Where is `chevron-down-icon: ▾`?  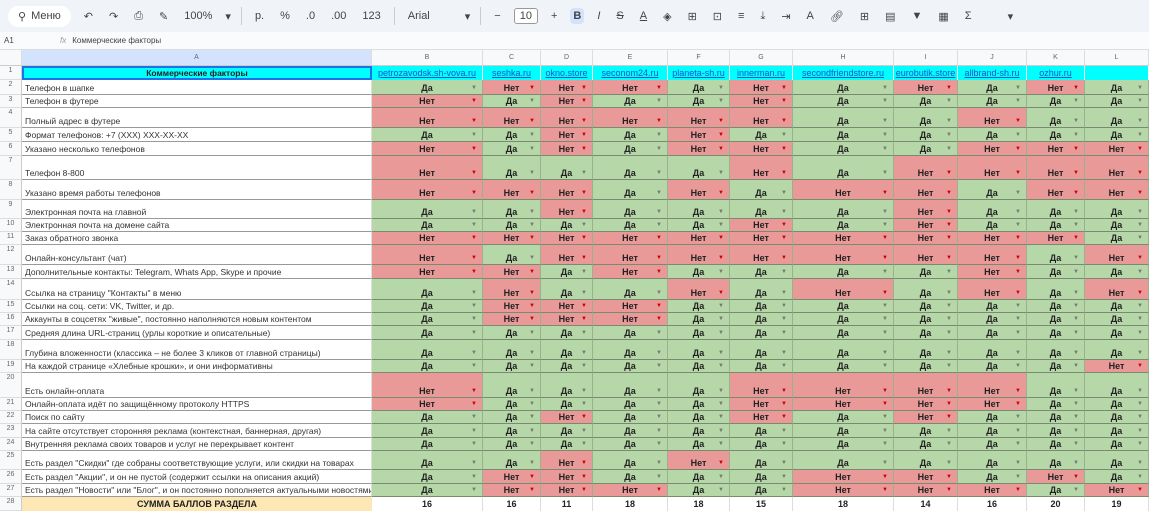 chevron-down-icon: ▾ is located at coordinates (468, 16).